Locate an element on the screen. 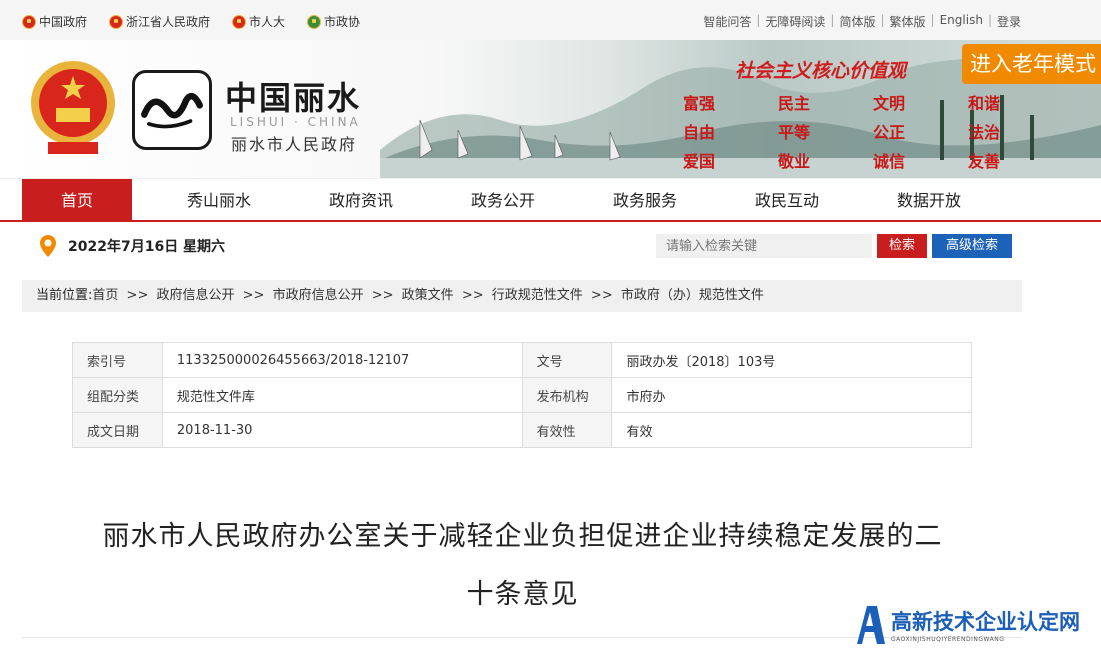 The image size is (1101, 649). nav-gov-disclosure: 政务公开 is located at coordinates (503, 200).